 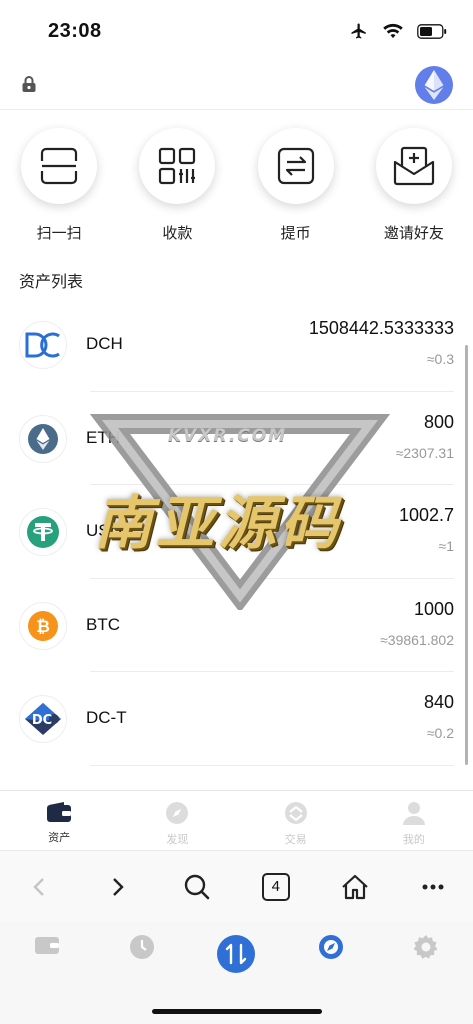 I want to click on tab-discover: 发现, so click(x=177, y=820).